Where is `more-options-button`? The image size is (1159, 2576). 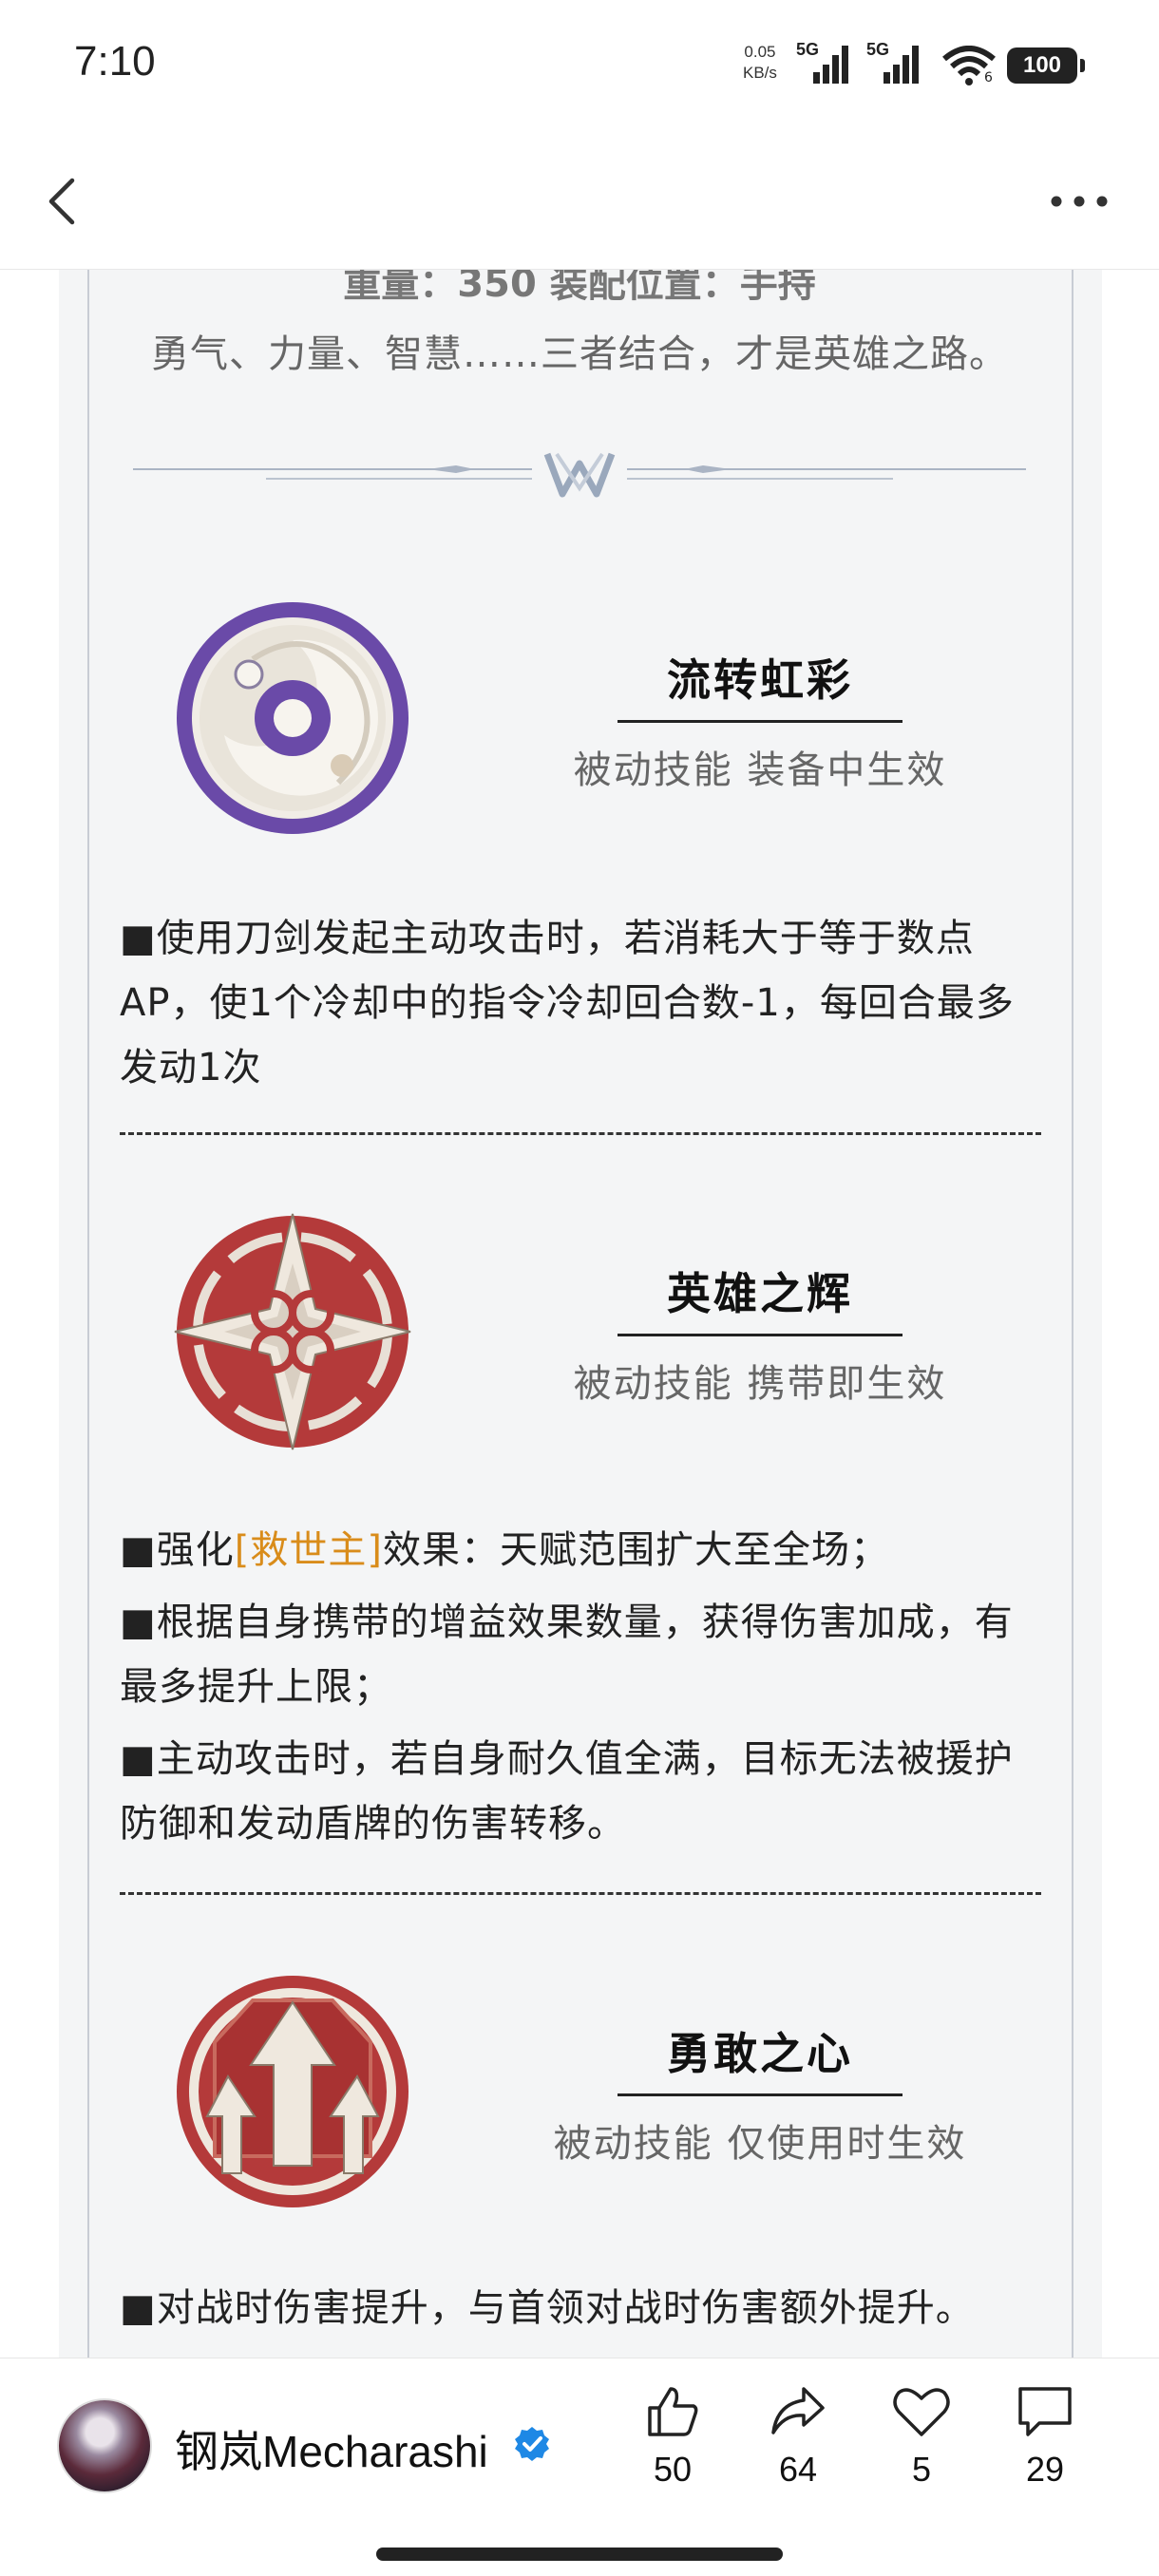
more-options-button is located at coordinates (1079, 201).